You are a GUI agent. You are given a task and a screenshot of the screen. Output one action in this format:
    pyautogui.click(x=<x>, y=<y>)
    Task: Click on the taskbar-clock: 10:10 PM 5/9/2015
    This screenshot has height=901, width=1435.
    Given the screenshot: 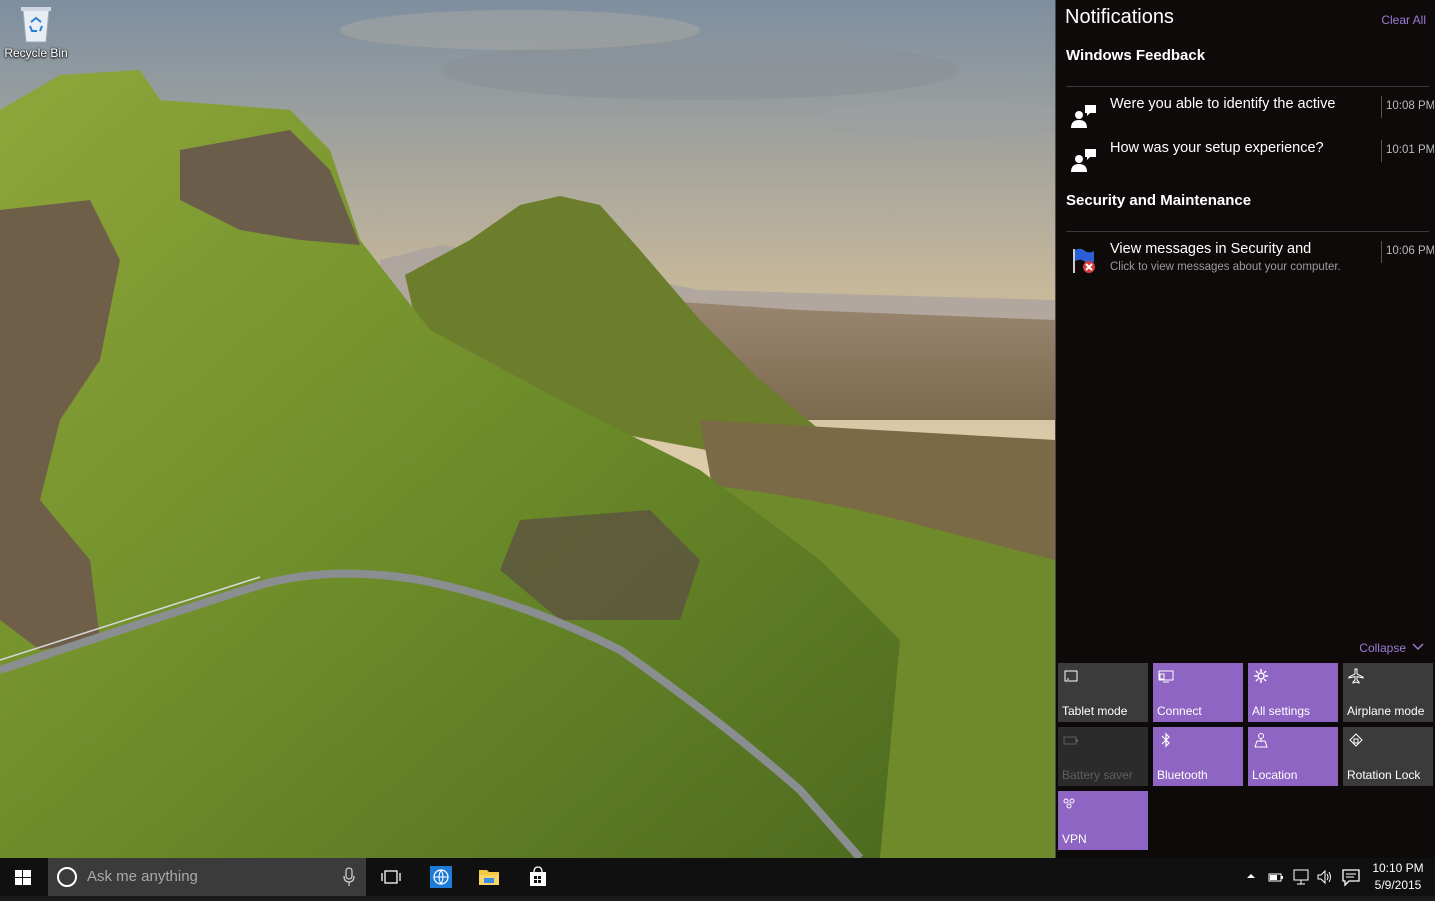 What is the action you would take?
    pyautogui.click(x=1398, y=877)
    